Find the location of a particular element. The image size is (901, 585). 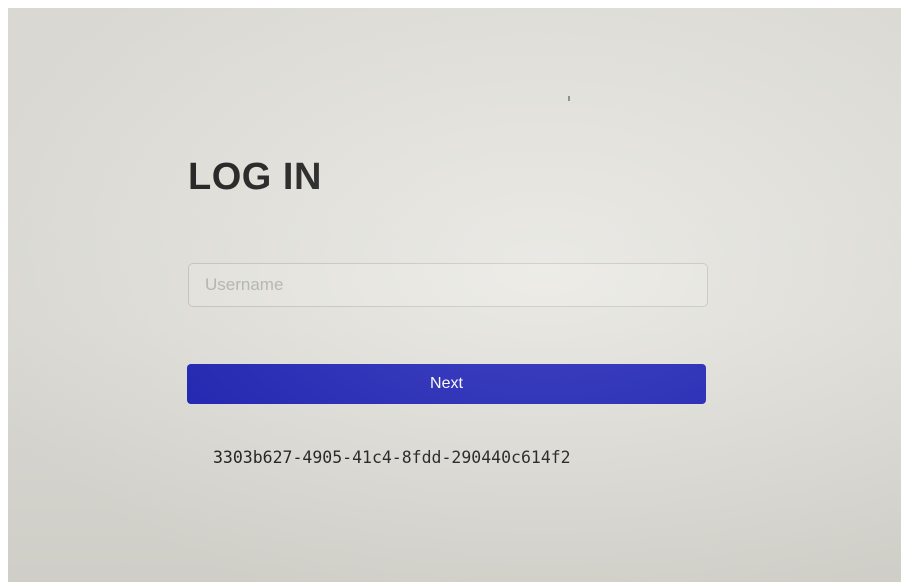

screen-speck is located at coordinates (569, 98).